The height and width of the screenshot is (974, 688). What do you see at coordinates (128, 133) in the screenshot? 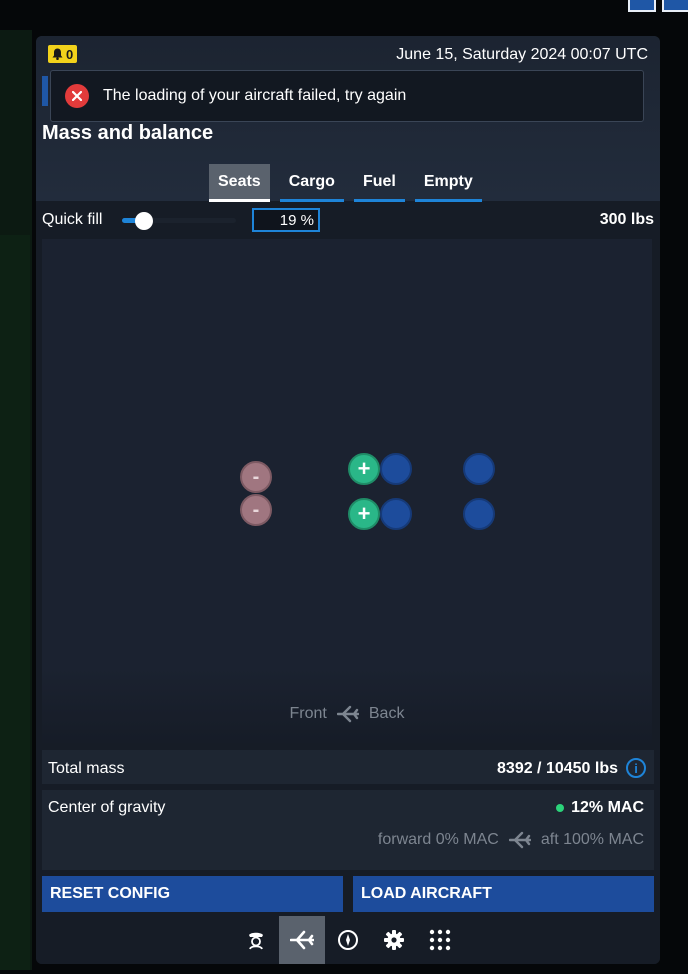
I see `page-title: Mass and balance` at bounding box center [128, 133].